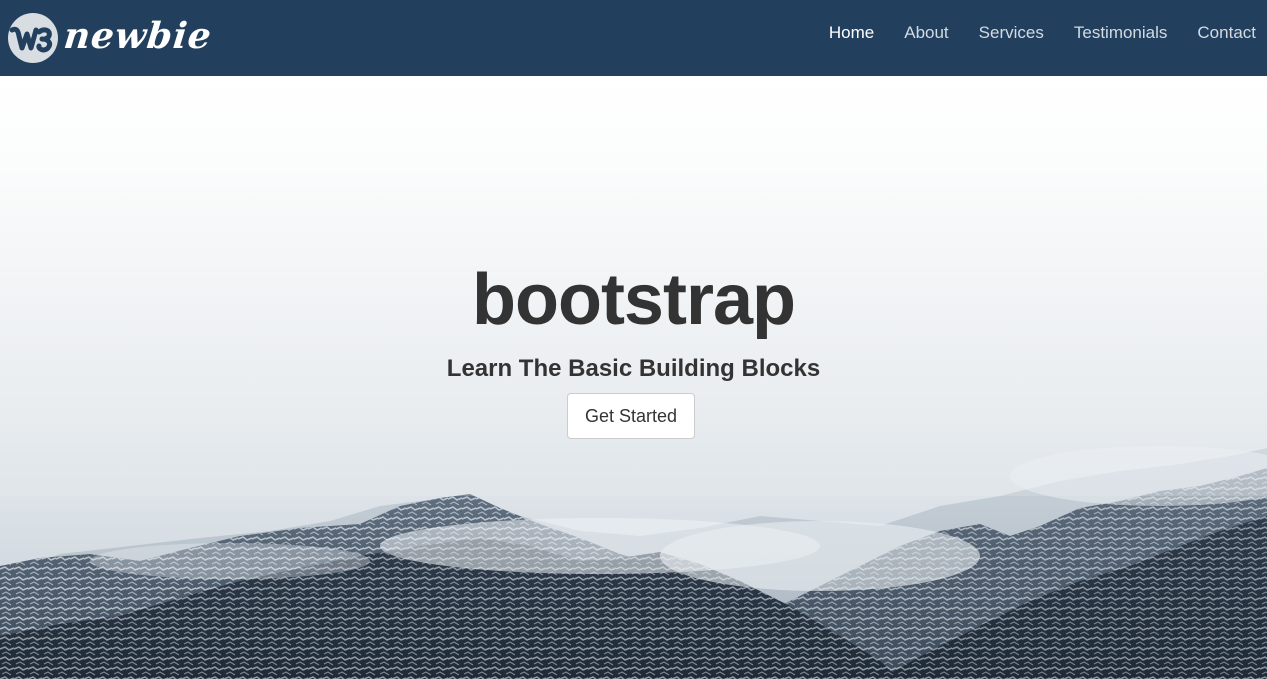 This screenshot has height=679, width=1267. Describe the element at coordinates (631, 416) in the screenshot. I see `get-started-button: Get Started` at that location.